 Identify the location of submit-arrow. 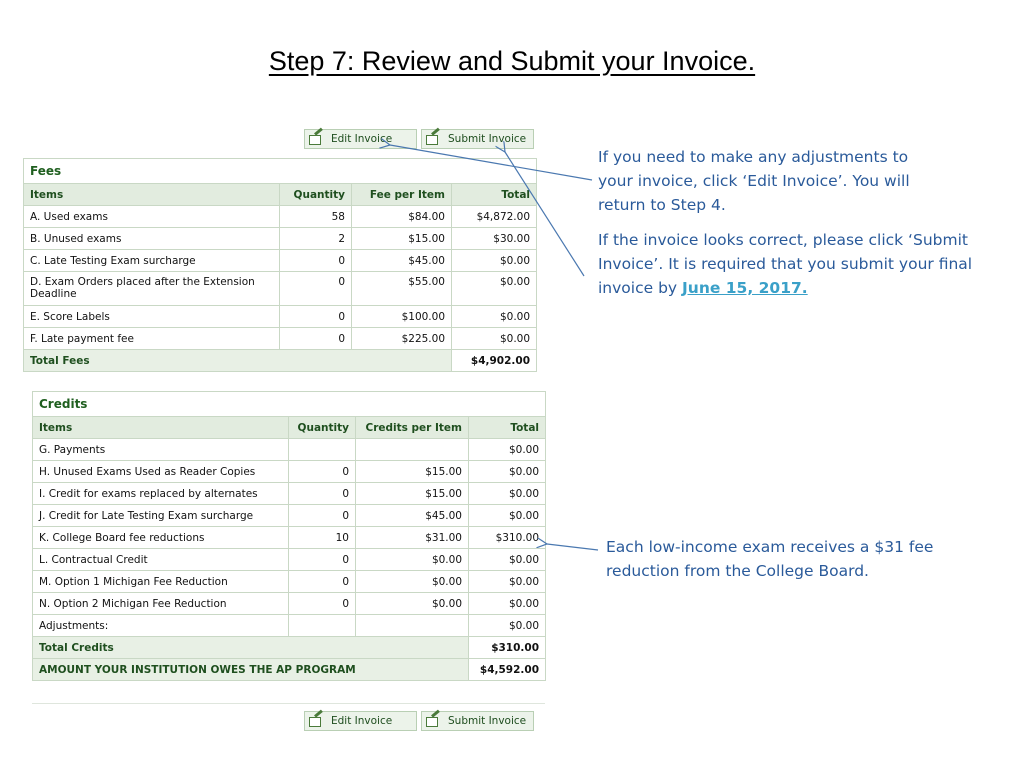
(545, 214).